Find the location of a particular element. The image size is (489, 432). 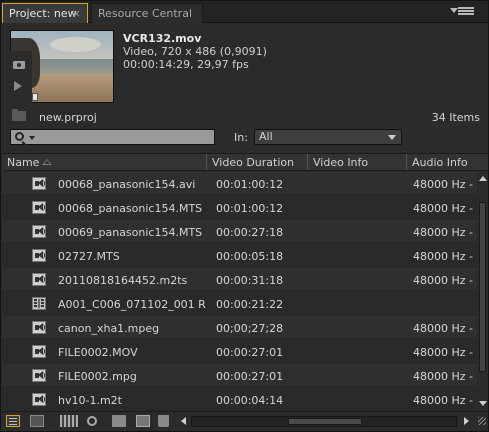

search-icon is located at coordinates (19, 136).